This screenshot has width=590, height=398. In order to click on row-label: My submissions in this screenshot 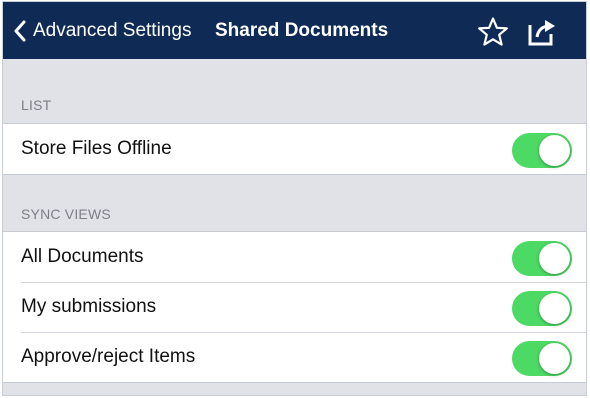, I will do `click(89, 306)`.